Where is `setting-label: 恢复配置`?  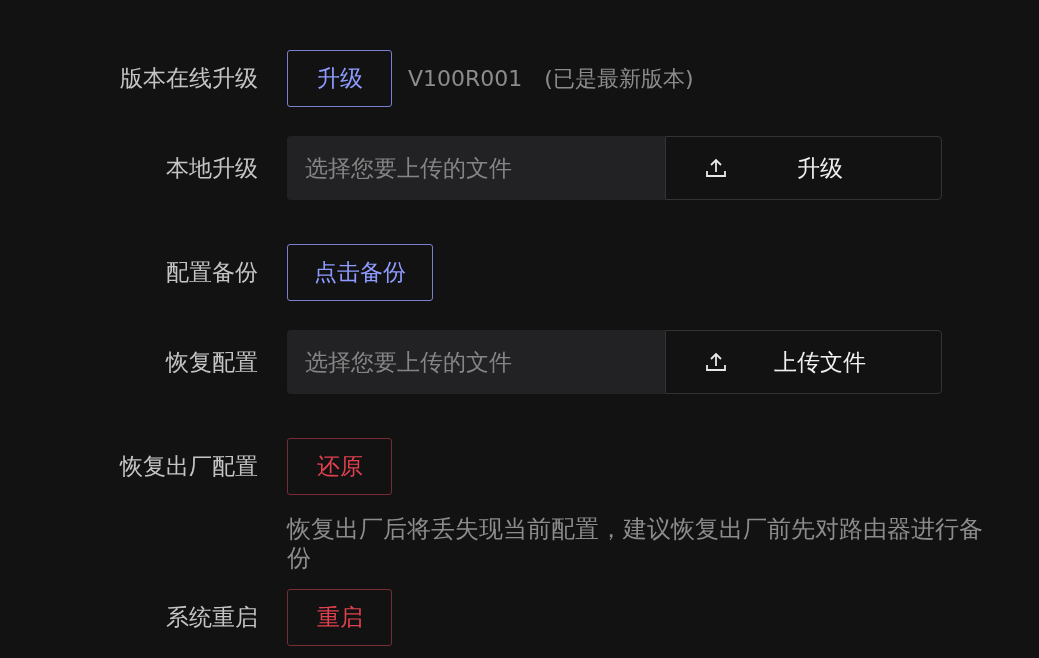
setting-label: 恢复配置 is located at coordinates (211, 362).